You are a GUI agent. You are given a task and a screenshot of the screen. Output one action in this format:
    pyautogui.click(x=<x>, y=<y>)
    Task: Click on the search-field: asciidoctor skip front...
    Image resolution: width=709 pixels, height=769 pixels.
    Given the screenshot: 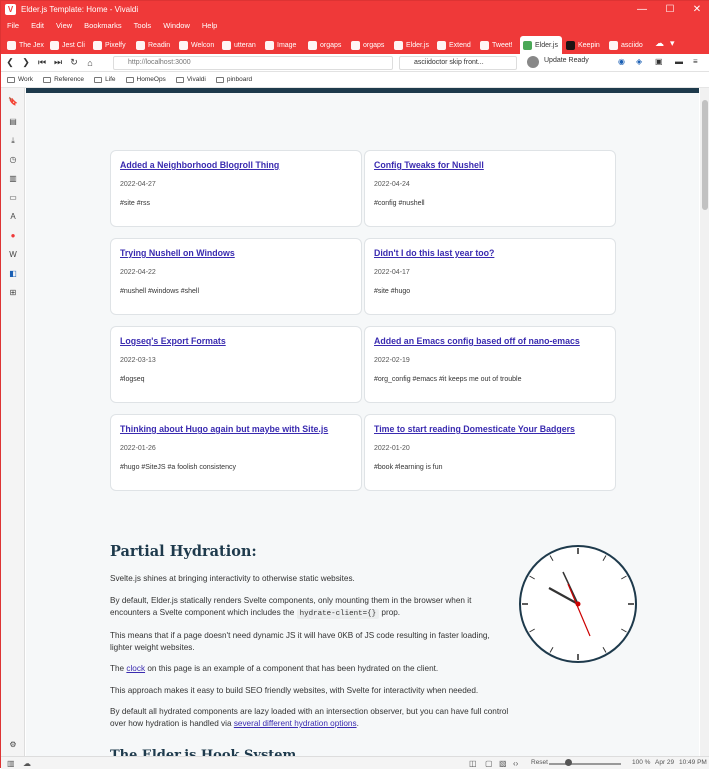 What is the action you would take?
    pyautogui.click(x=458, y=63)
    